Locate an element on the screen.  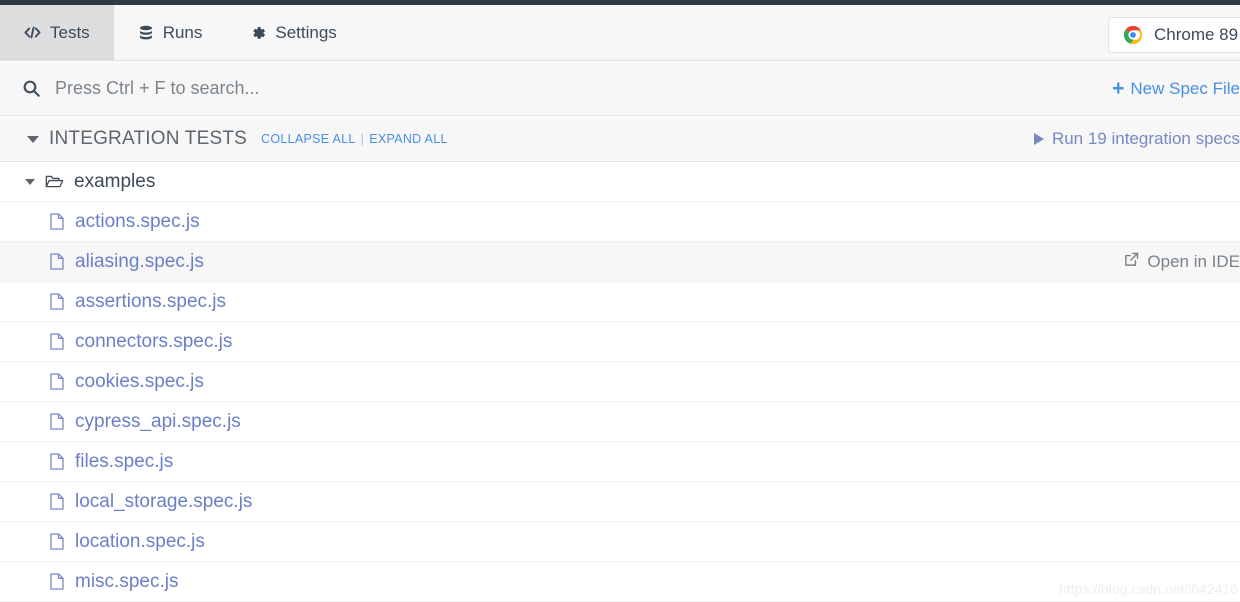
run-integration-specs-label: Run 19 integration specs is located at coordinates (1145, 138).